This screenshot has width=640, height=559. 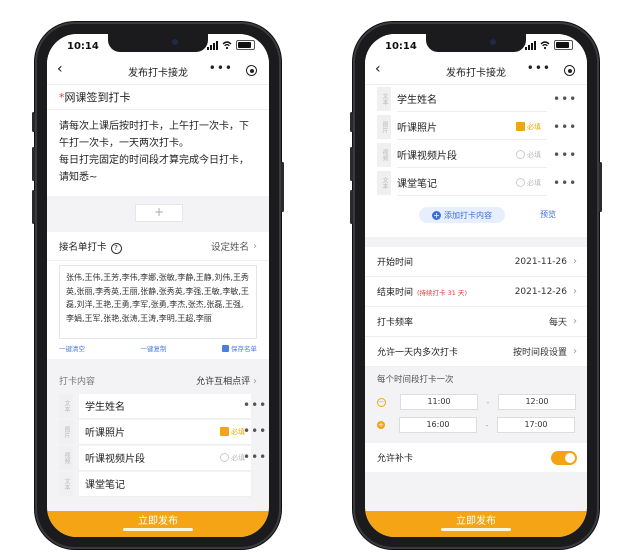 What do you see at coordinates (476, 292) in the screenshot?
I see `end-time-row: 结束时间 (持续打卡 31 天) 2021-12-26 ›` at bounding box center [476, 292].